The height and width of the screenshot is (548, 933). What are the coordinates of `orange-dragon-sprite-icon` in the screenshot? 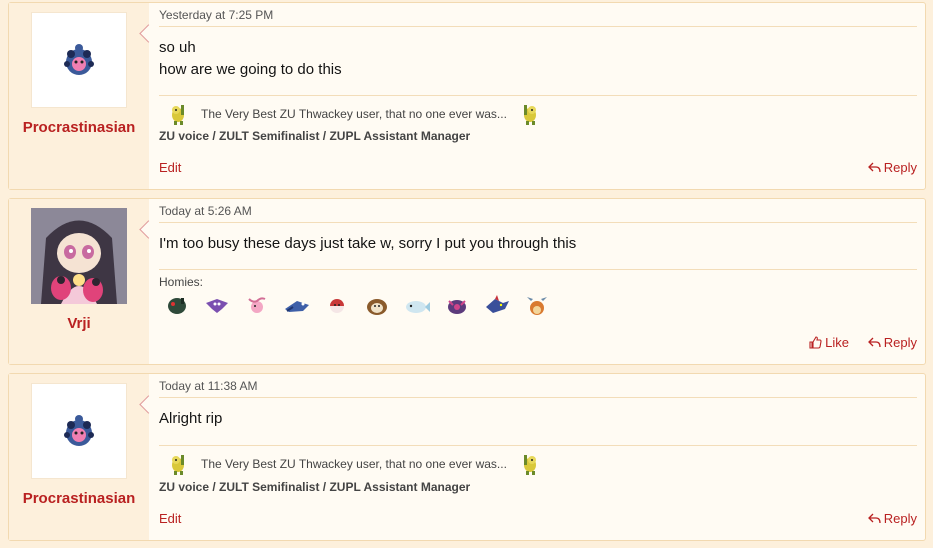 It's located at (537, 306).